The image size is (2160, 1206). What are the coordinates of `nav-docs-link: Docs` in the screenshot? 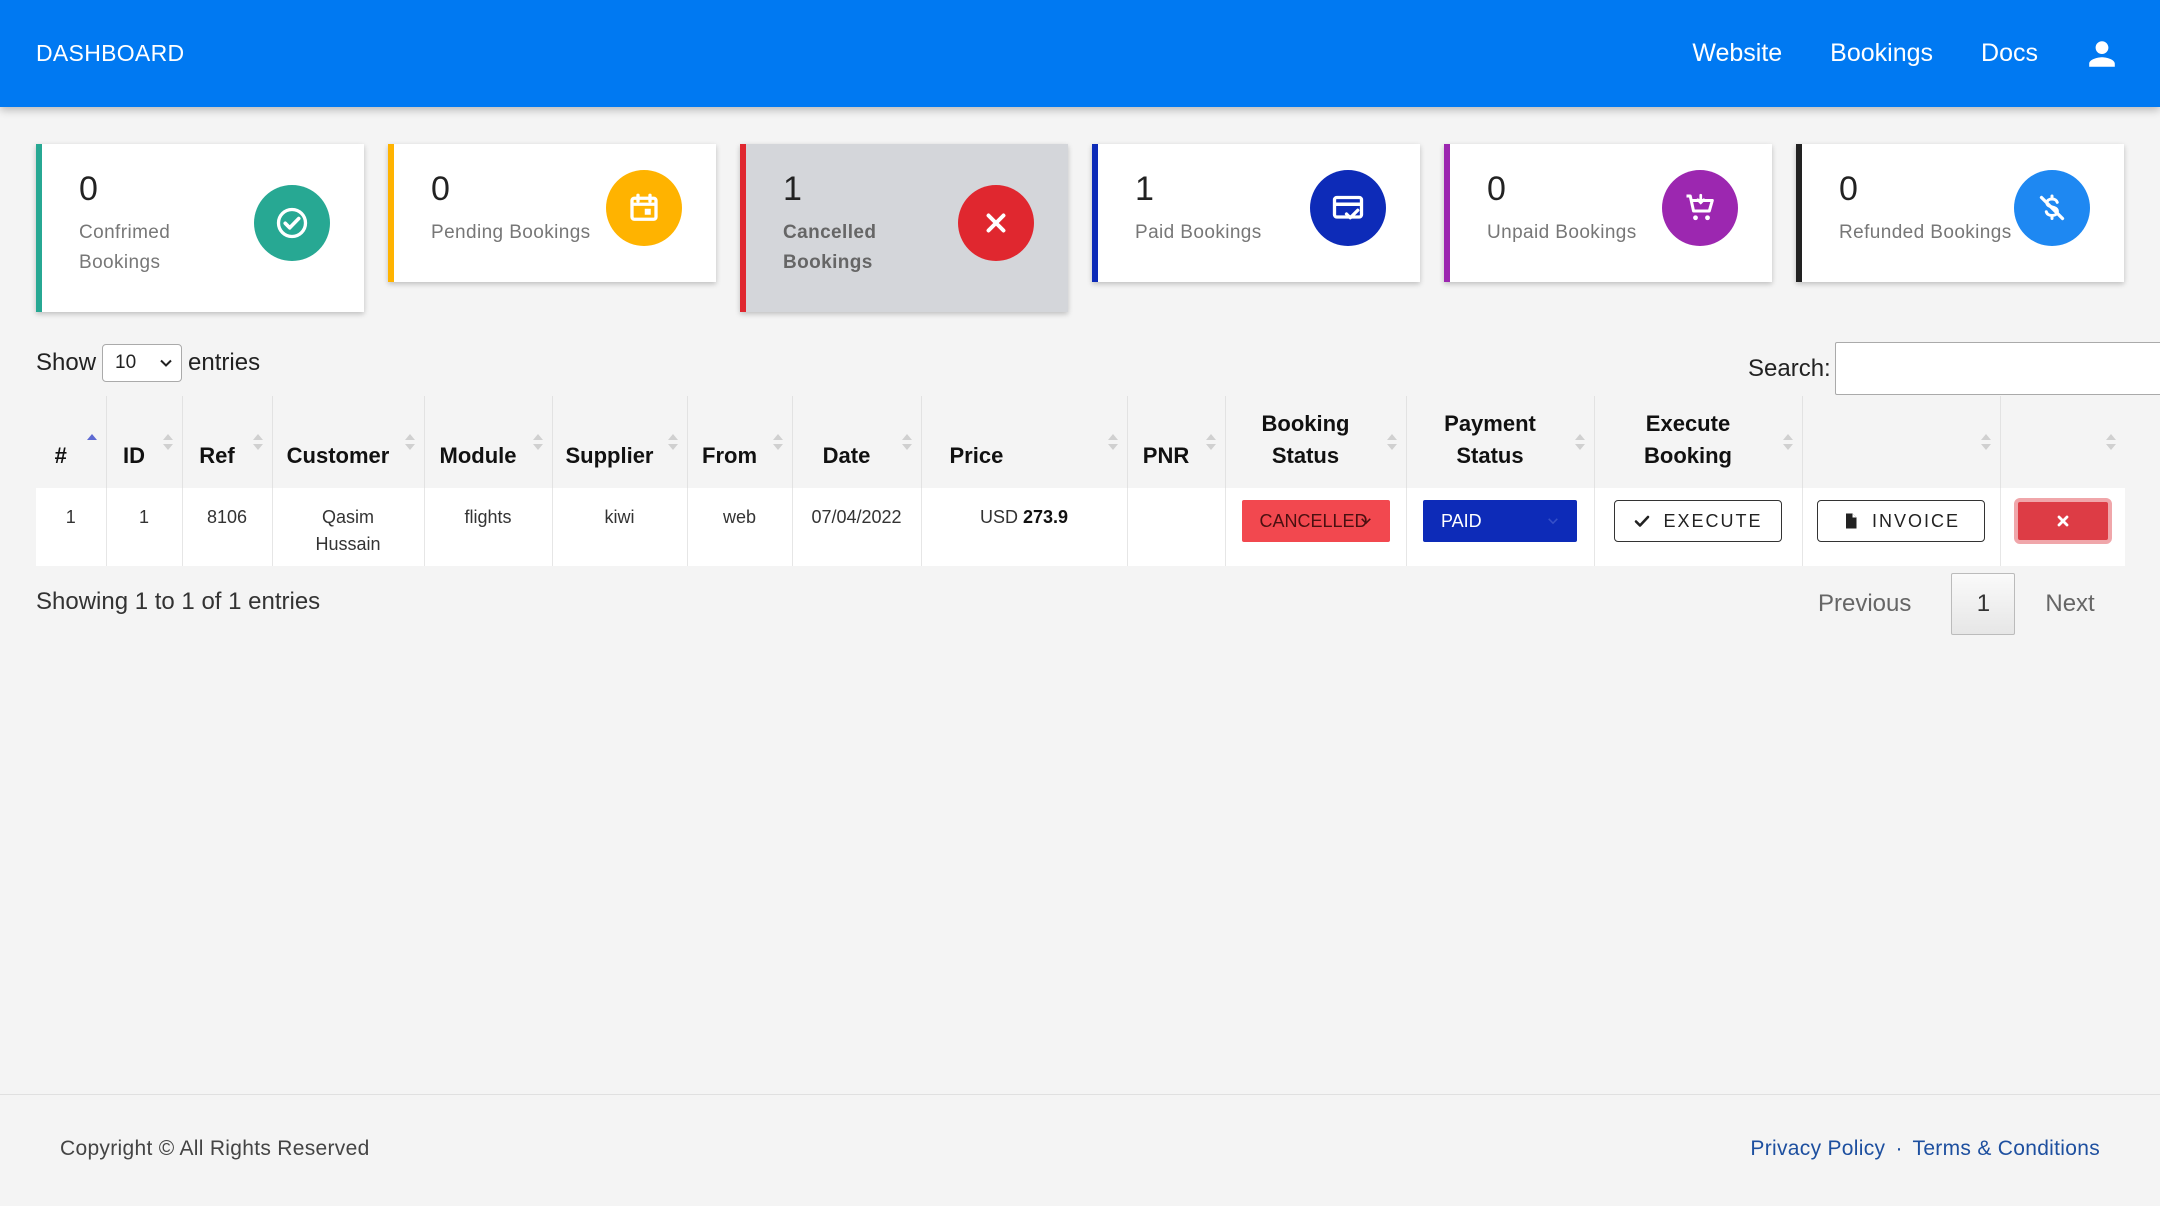 It's located at (2009, 53).